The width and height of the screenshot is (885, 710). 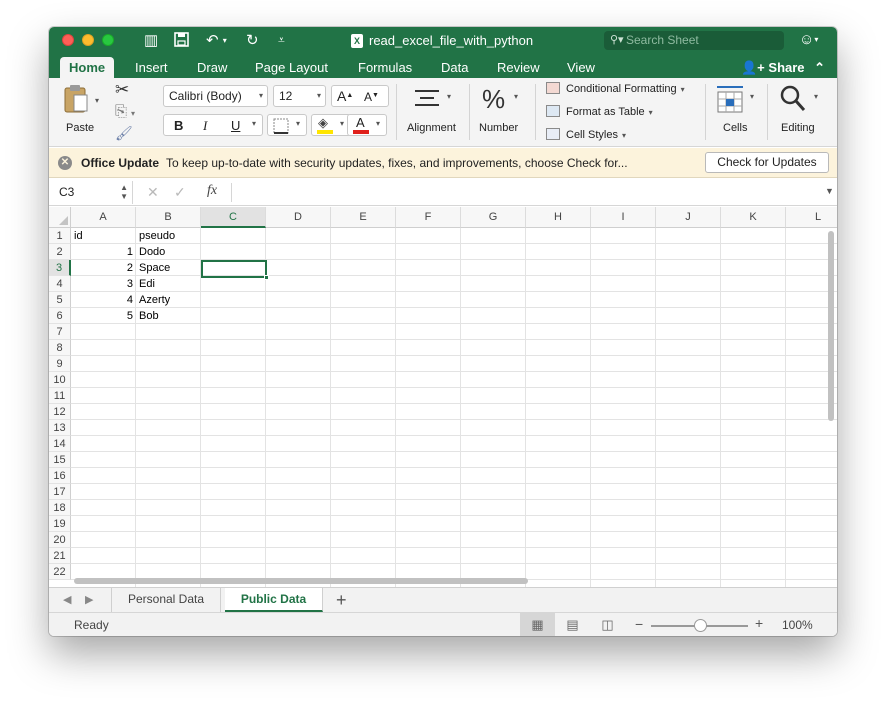 What do you see at coordinates (151, 67) in the screenshot?
I see `tab-insert: Insert` at bounding box center [151, 67].